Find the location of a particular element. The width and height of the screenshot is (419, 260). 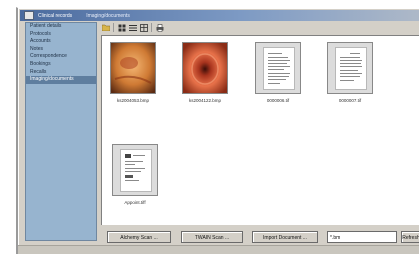

thumbnail-item: 0000006.tif is located at coordinates (278, 72).